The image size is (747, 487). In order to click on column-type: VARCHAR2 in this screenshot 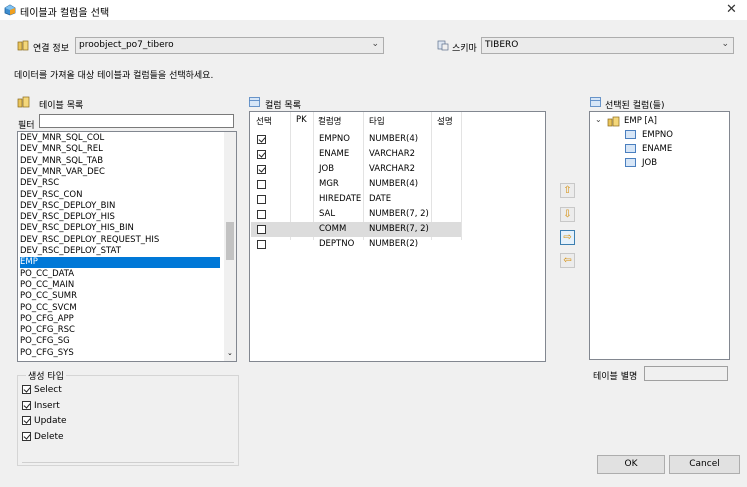, I will do `click(392, 154)`.